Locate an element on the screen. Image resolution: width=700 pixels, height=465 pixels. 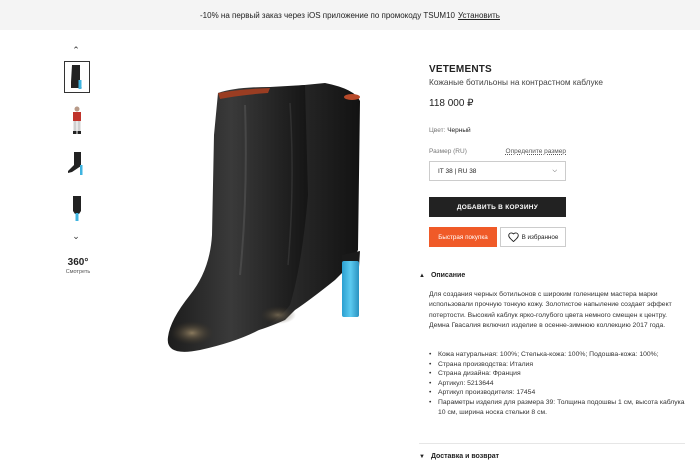
rotate-360-button: 360° Смотреть is located at coordinates (78, 266).